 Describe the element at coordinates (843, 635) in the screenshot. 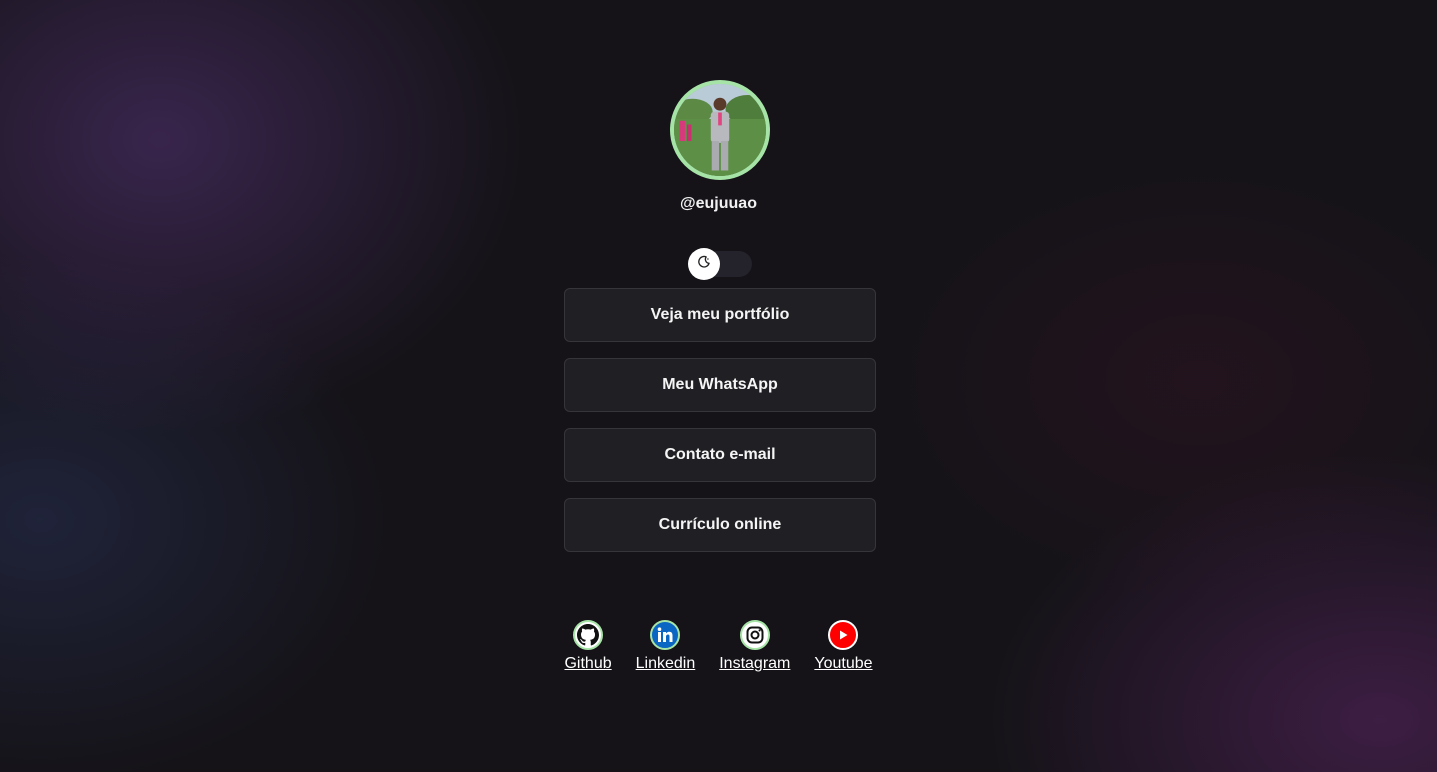

I see `youtube-icon` at that location.